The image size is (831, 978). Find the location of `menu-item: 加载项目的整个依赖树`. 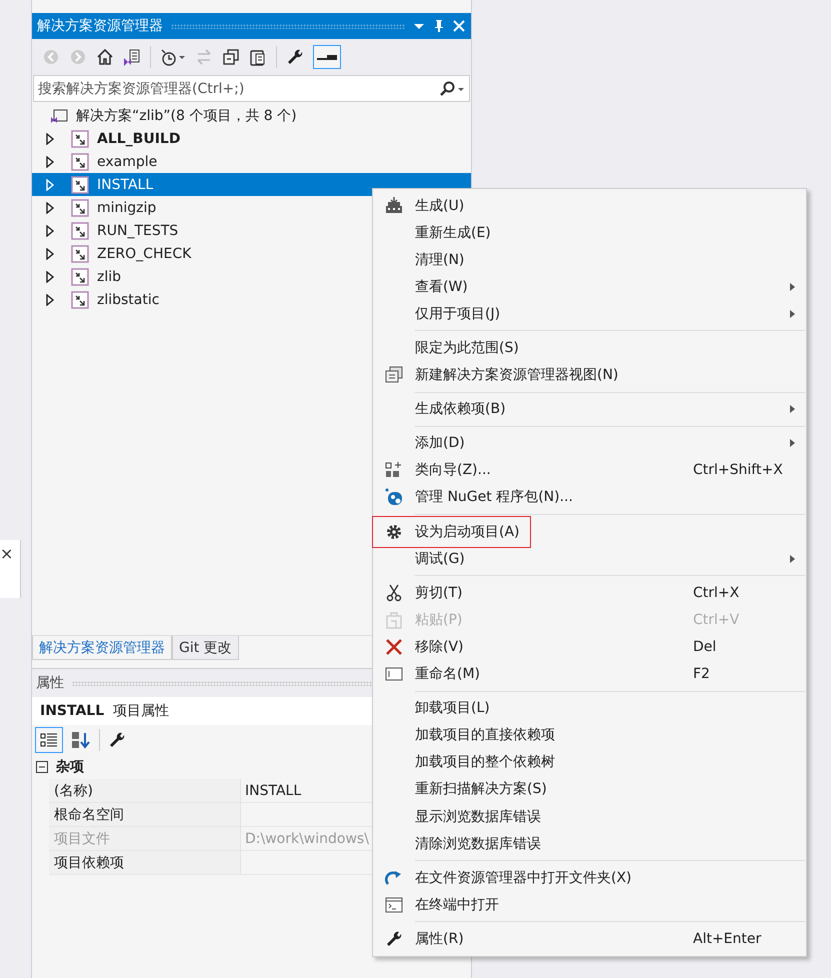

menu-item: 加载项目的整个依赖树 is located at coordinates (589, 762).